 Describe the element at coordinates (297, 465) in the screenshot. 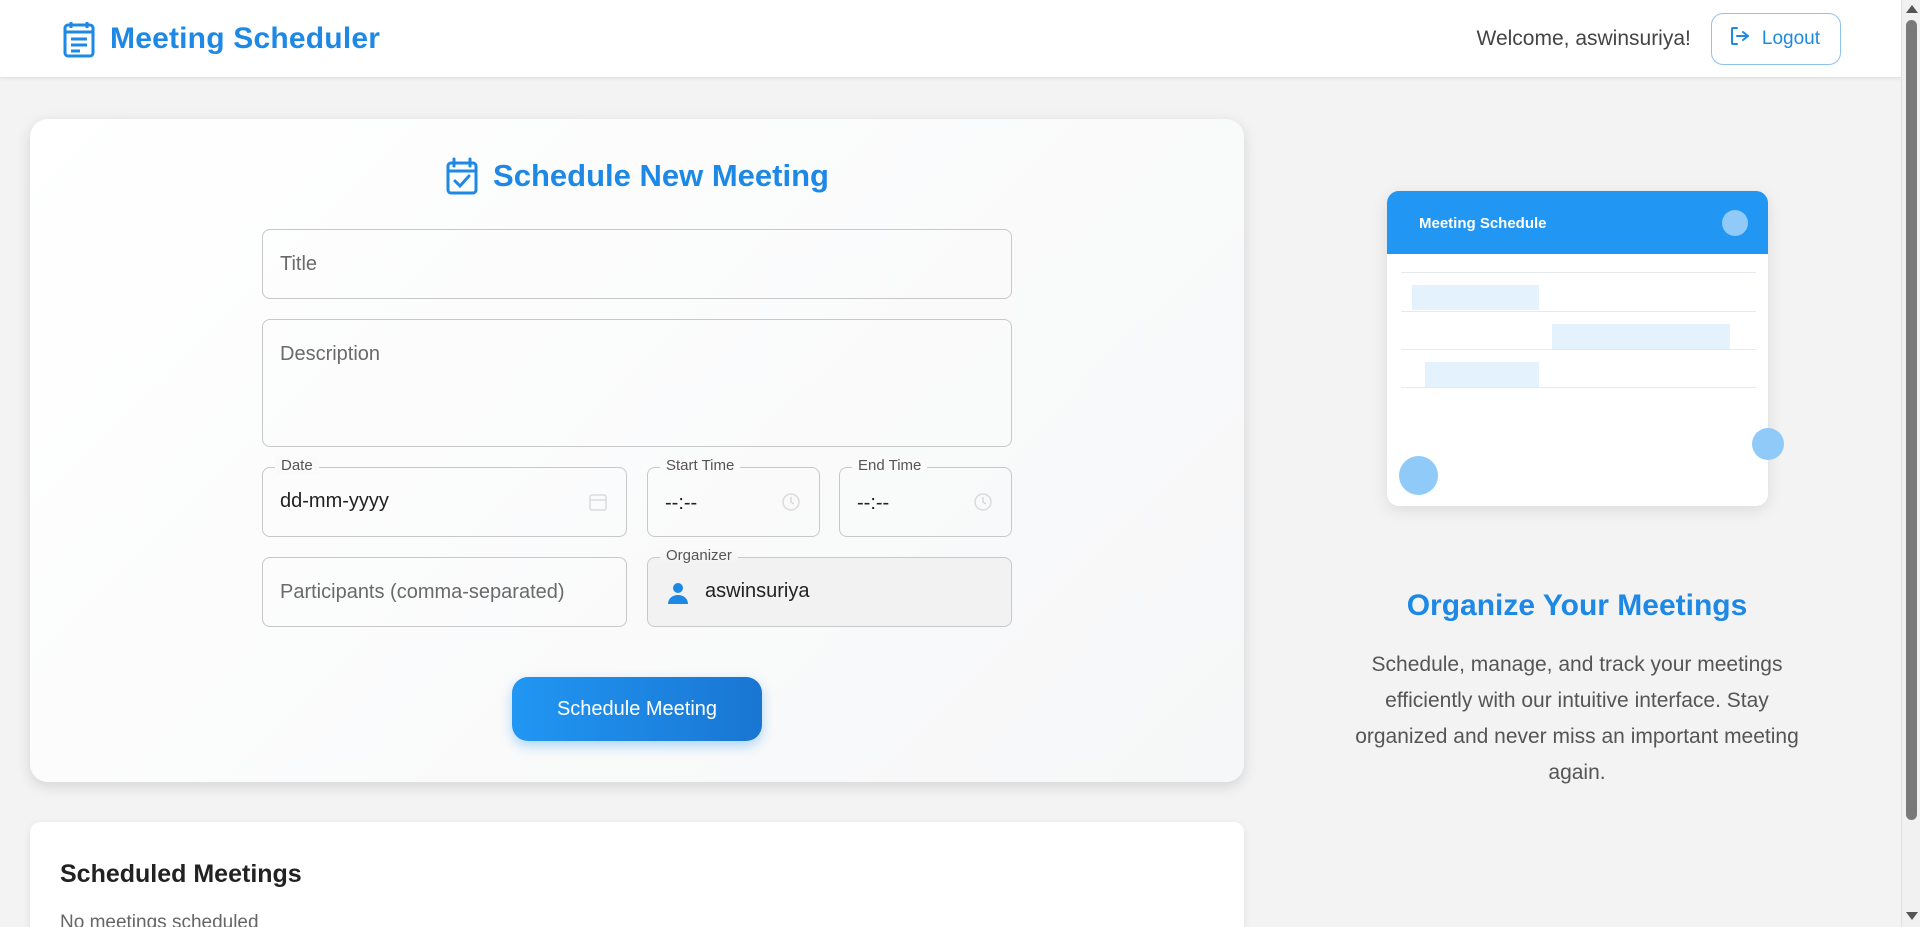

I see `date-label: Date` at that location.